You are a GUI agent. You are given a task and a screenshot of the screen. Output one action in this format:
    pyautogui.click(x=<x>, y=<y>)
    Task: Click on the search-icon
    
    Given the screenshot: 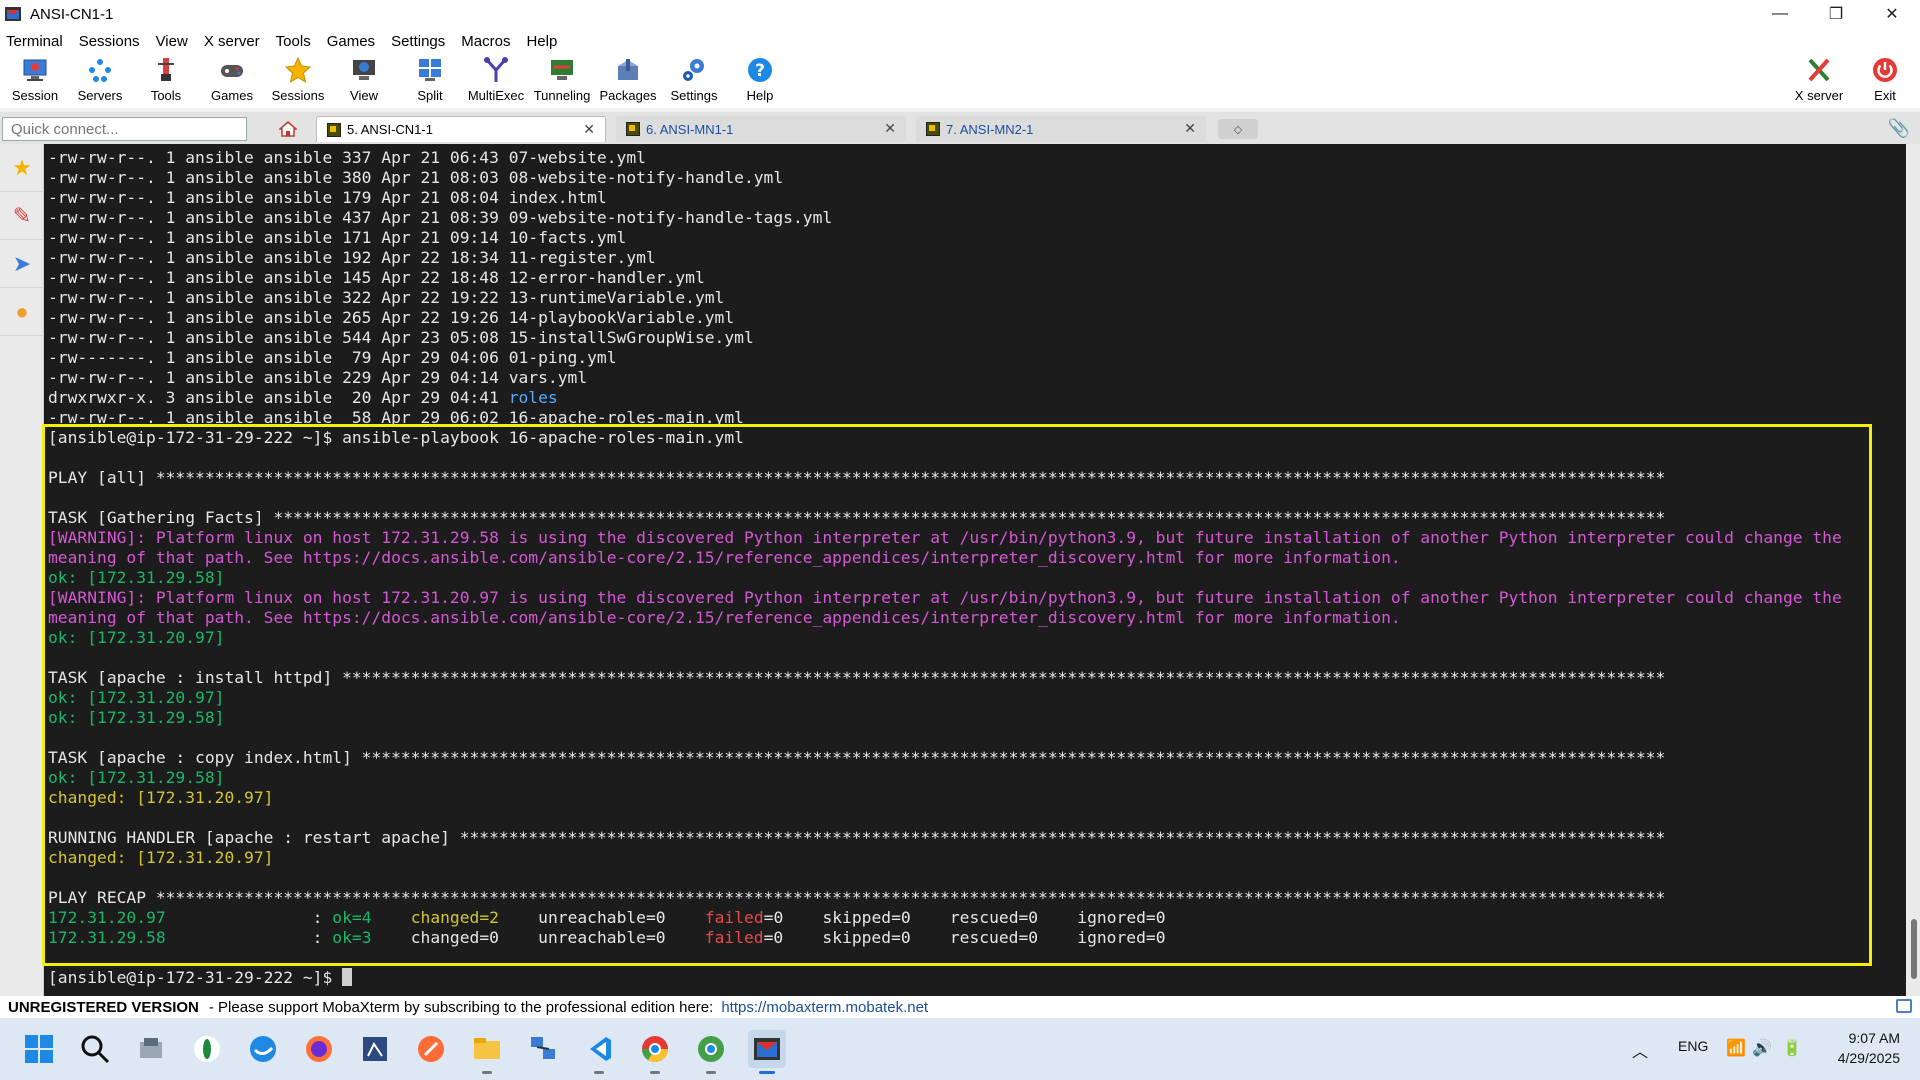 What is the action you would take?
    pyautogui.click(x=95, y=1049)
    